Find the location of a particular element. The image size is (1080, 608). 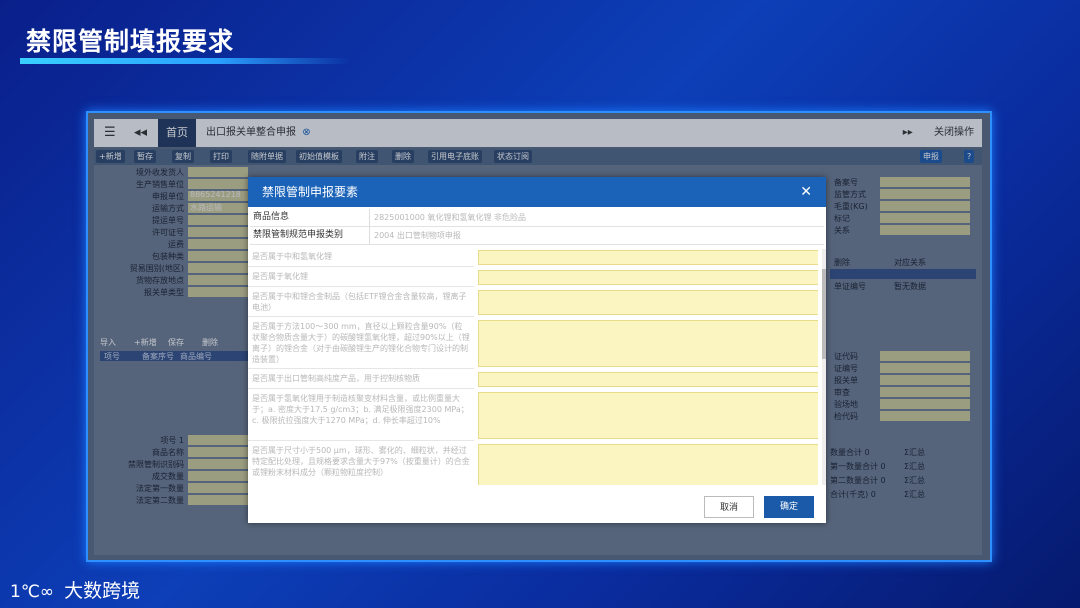

cancel-button: 取消 is located at coordinates (729, 507).